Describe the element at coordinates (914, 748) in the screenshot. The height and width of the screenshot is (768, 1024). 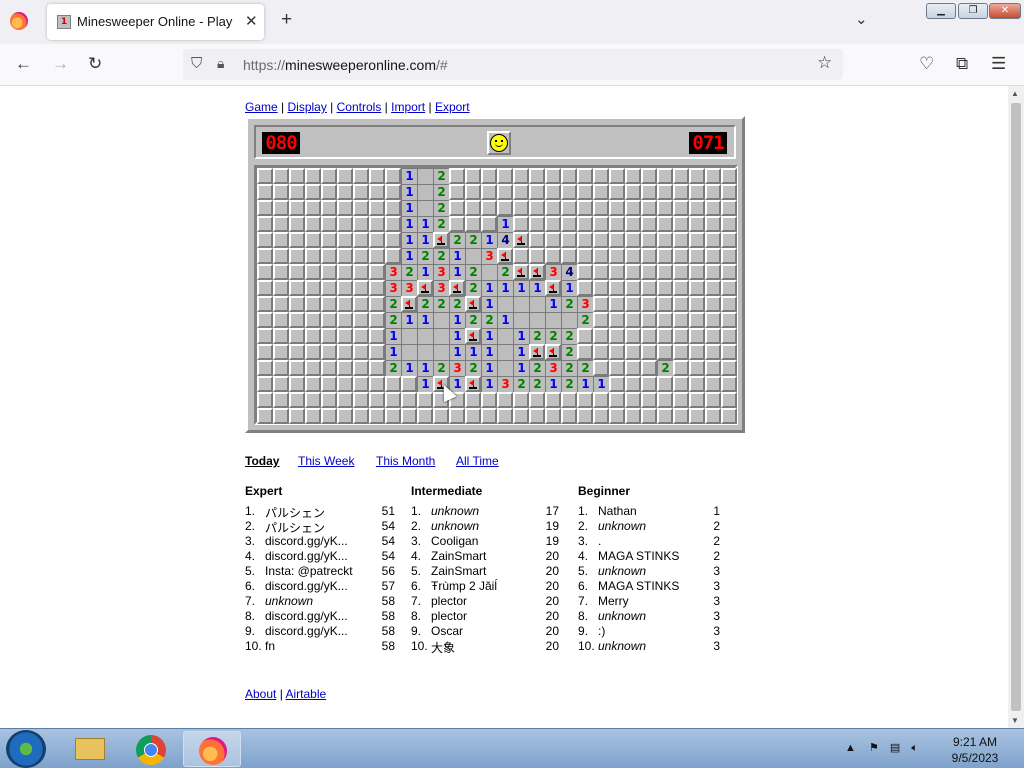
I see `volume-muted-icon: 🔈︎` at that location.